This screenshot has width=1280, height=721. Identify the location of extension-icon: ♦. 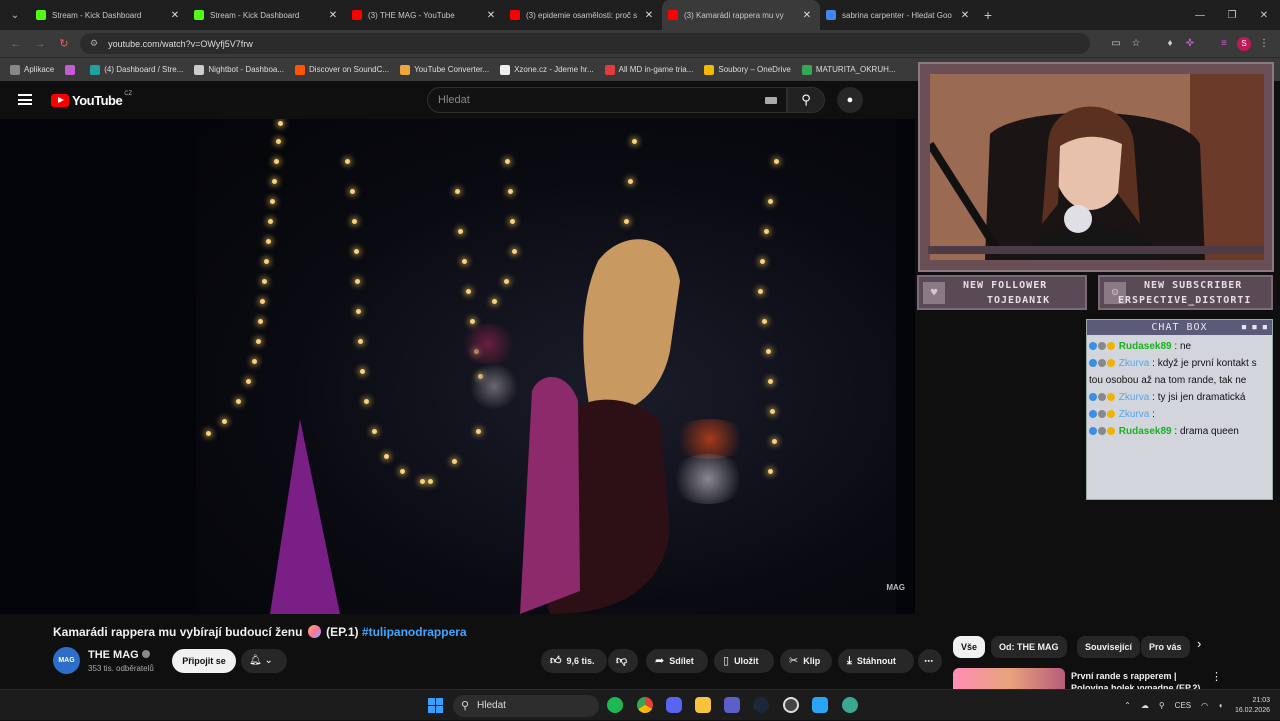
(1170, 43).